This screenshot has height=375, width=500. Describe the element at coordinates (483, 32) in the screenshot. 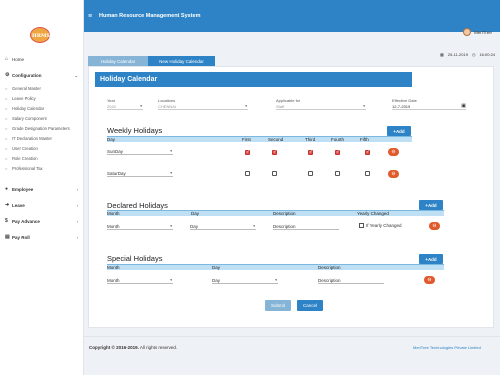

I see `user-name: MeriTree` at that location.